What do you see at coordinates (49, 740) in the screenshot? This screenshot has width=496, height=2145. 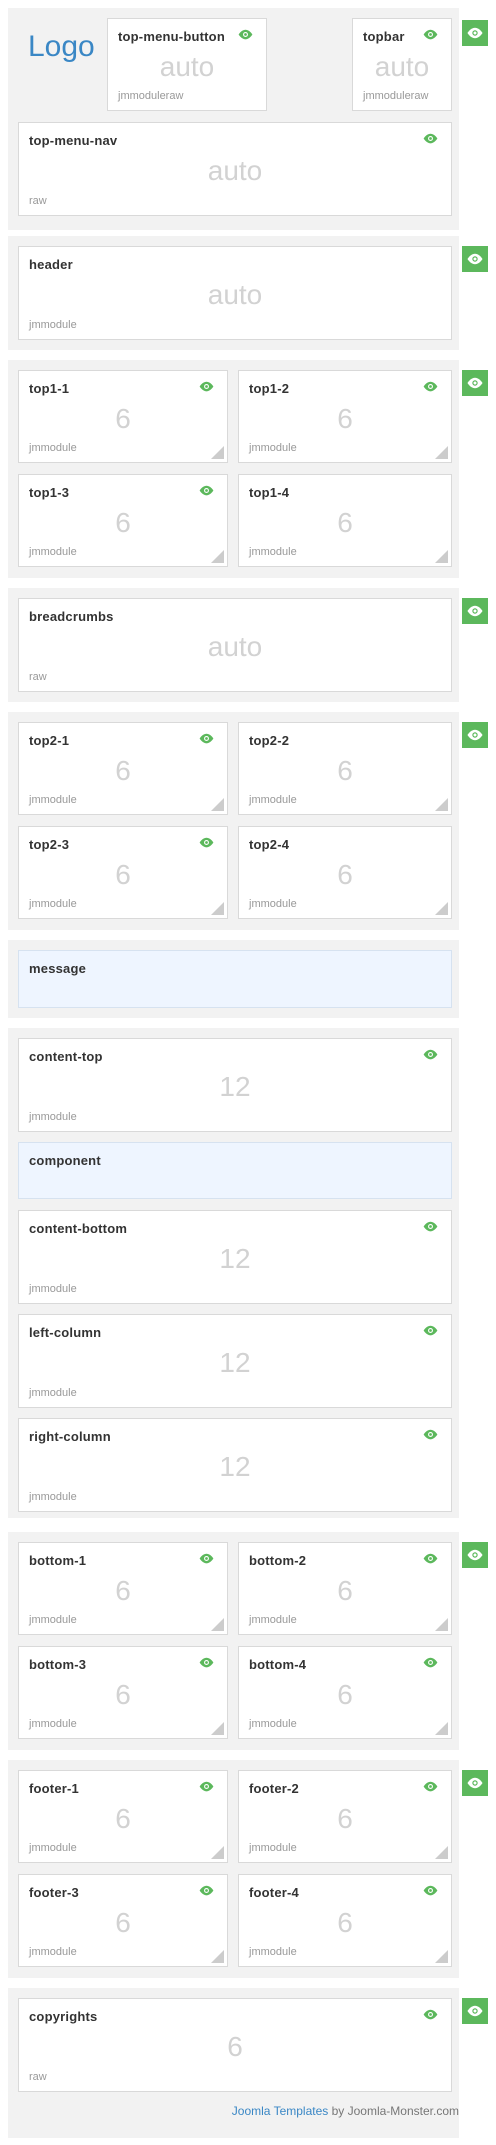 I see `block-title: top2-1` at bounding box center [49, 740].